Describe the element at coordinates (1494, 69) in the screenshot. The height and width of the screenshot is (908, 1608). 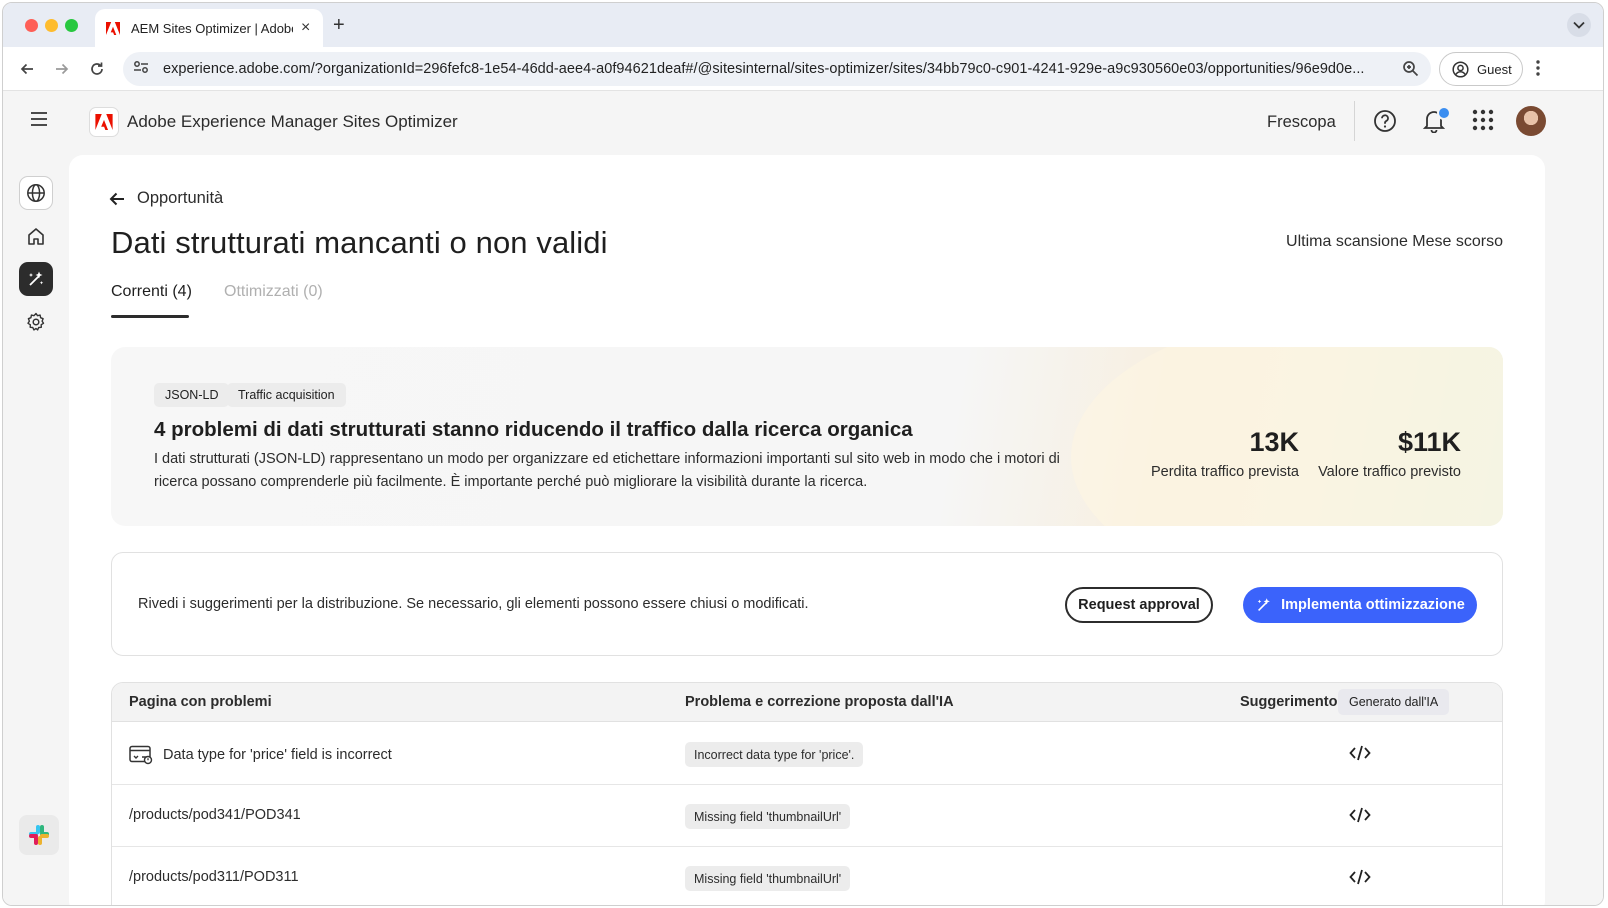
I see `profile-label: Guest` at that location.